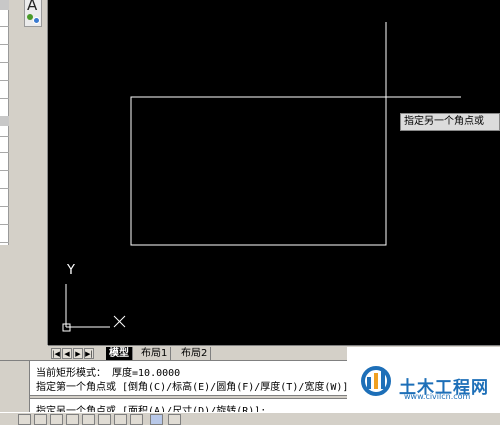 Image resolution: width=500 pixels, height=425 pixels. I want to click on coordinate-tooltip: 指定另一个角点或, so click(450, 122).